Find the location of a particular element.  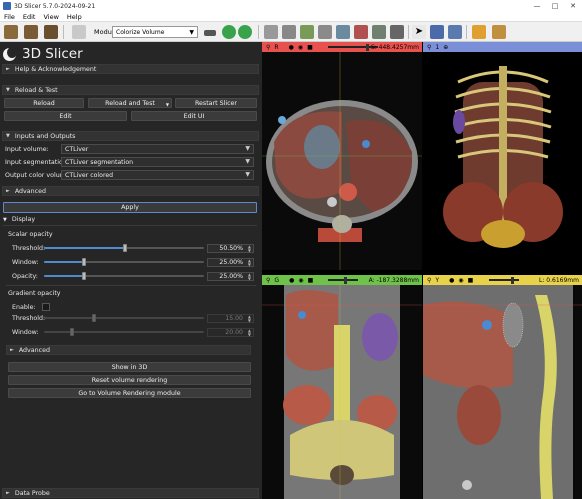

crosshair-icon is located at coordinates (479, 32).